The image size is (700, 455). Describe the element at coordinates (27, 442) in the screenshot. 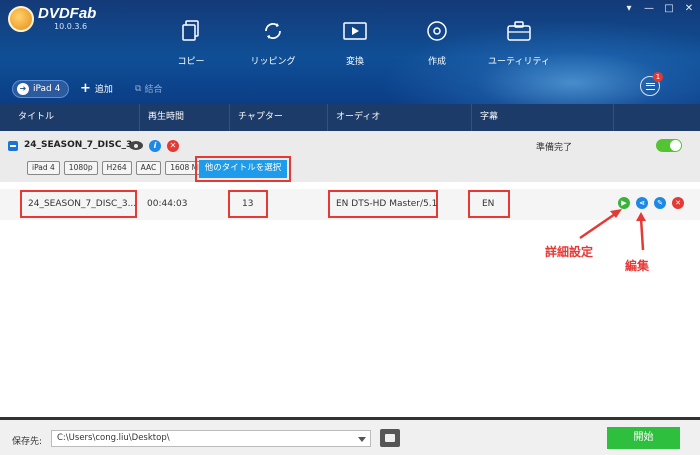

I see `save-to-label: 保存先:` at that location.